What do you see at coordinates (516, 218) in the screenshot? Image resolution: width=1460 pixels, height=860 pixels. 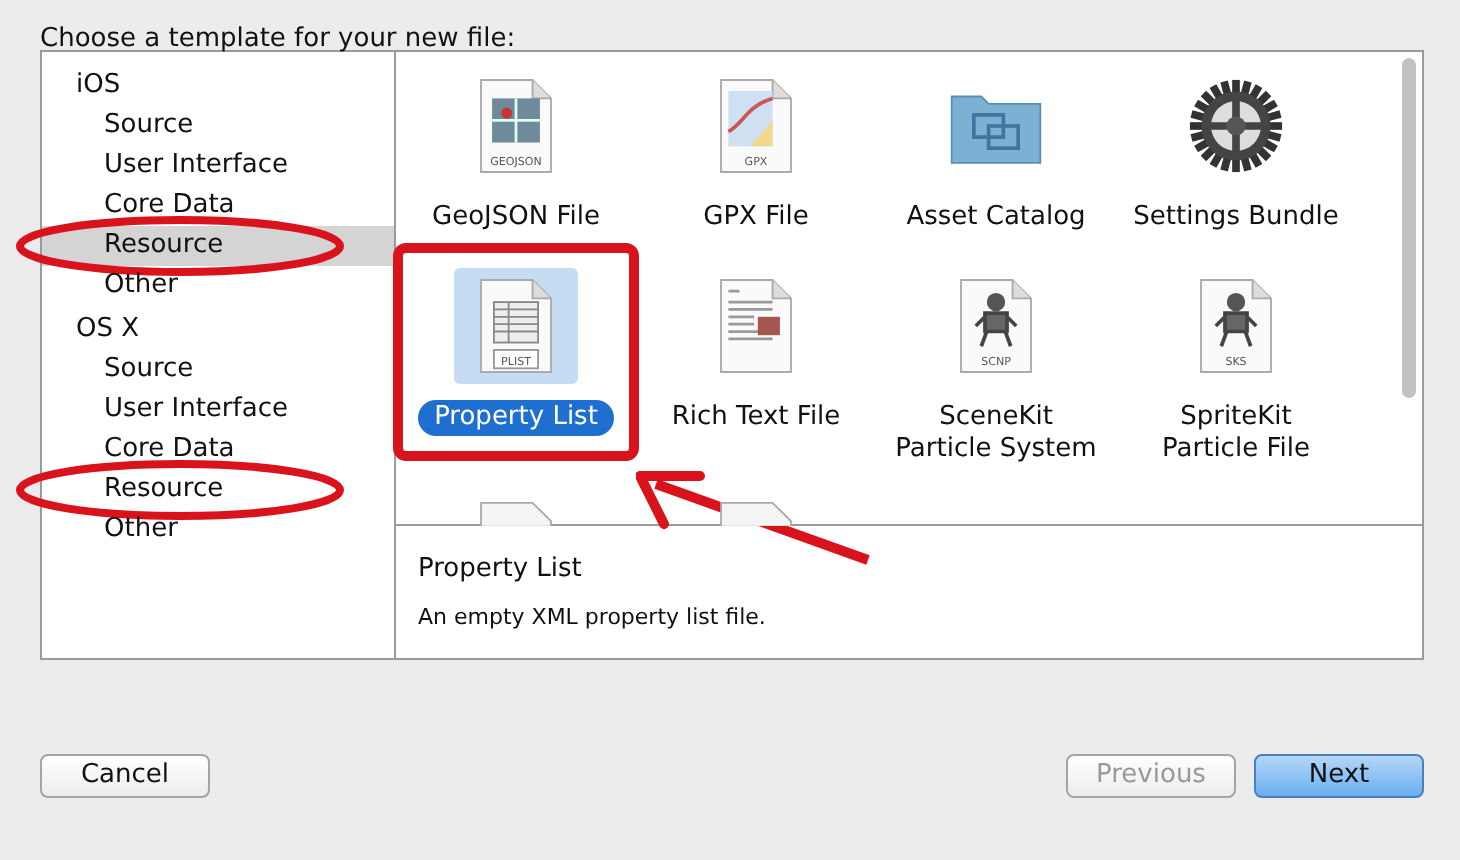 I see `template-label: GeoJSON File` at bounding box center [516, 218].